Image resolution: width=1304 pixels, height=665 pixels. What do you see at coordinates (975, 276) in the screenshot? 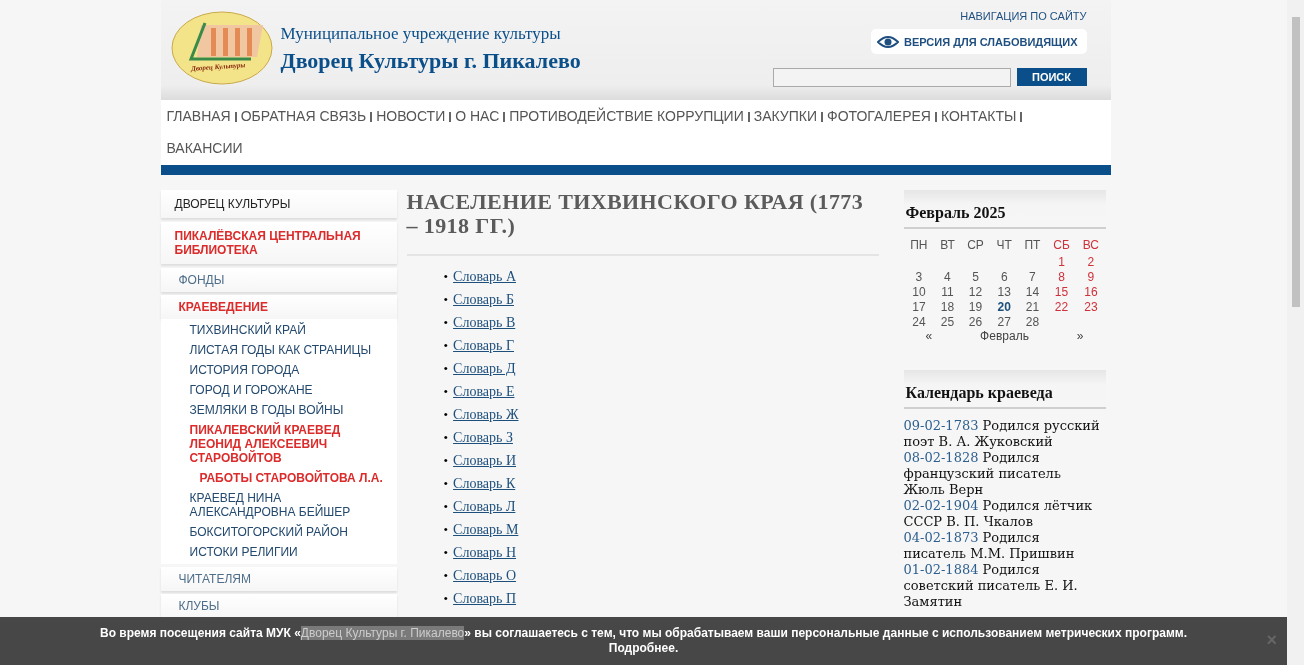
I see `calendar-day: 5` at bounding box center [975, 276].